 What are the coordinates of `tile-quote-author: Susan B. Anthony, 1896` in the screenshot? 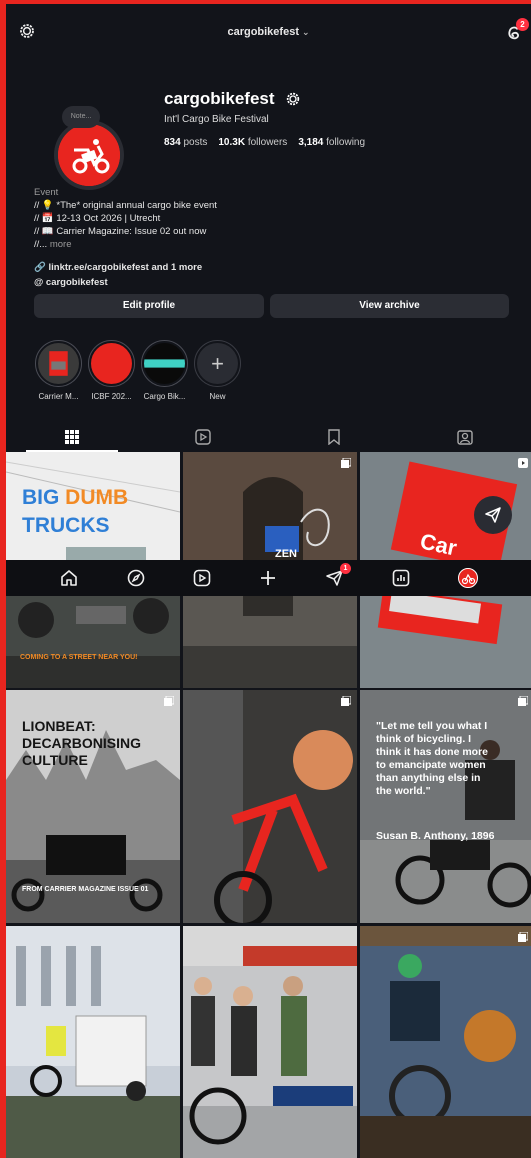 It's located at (435, 836).